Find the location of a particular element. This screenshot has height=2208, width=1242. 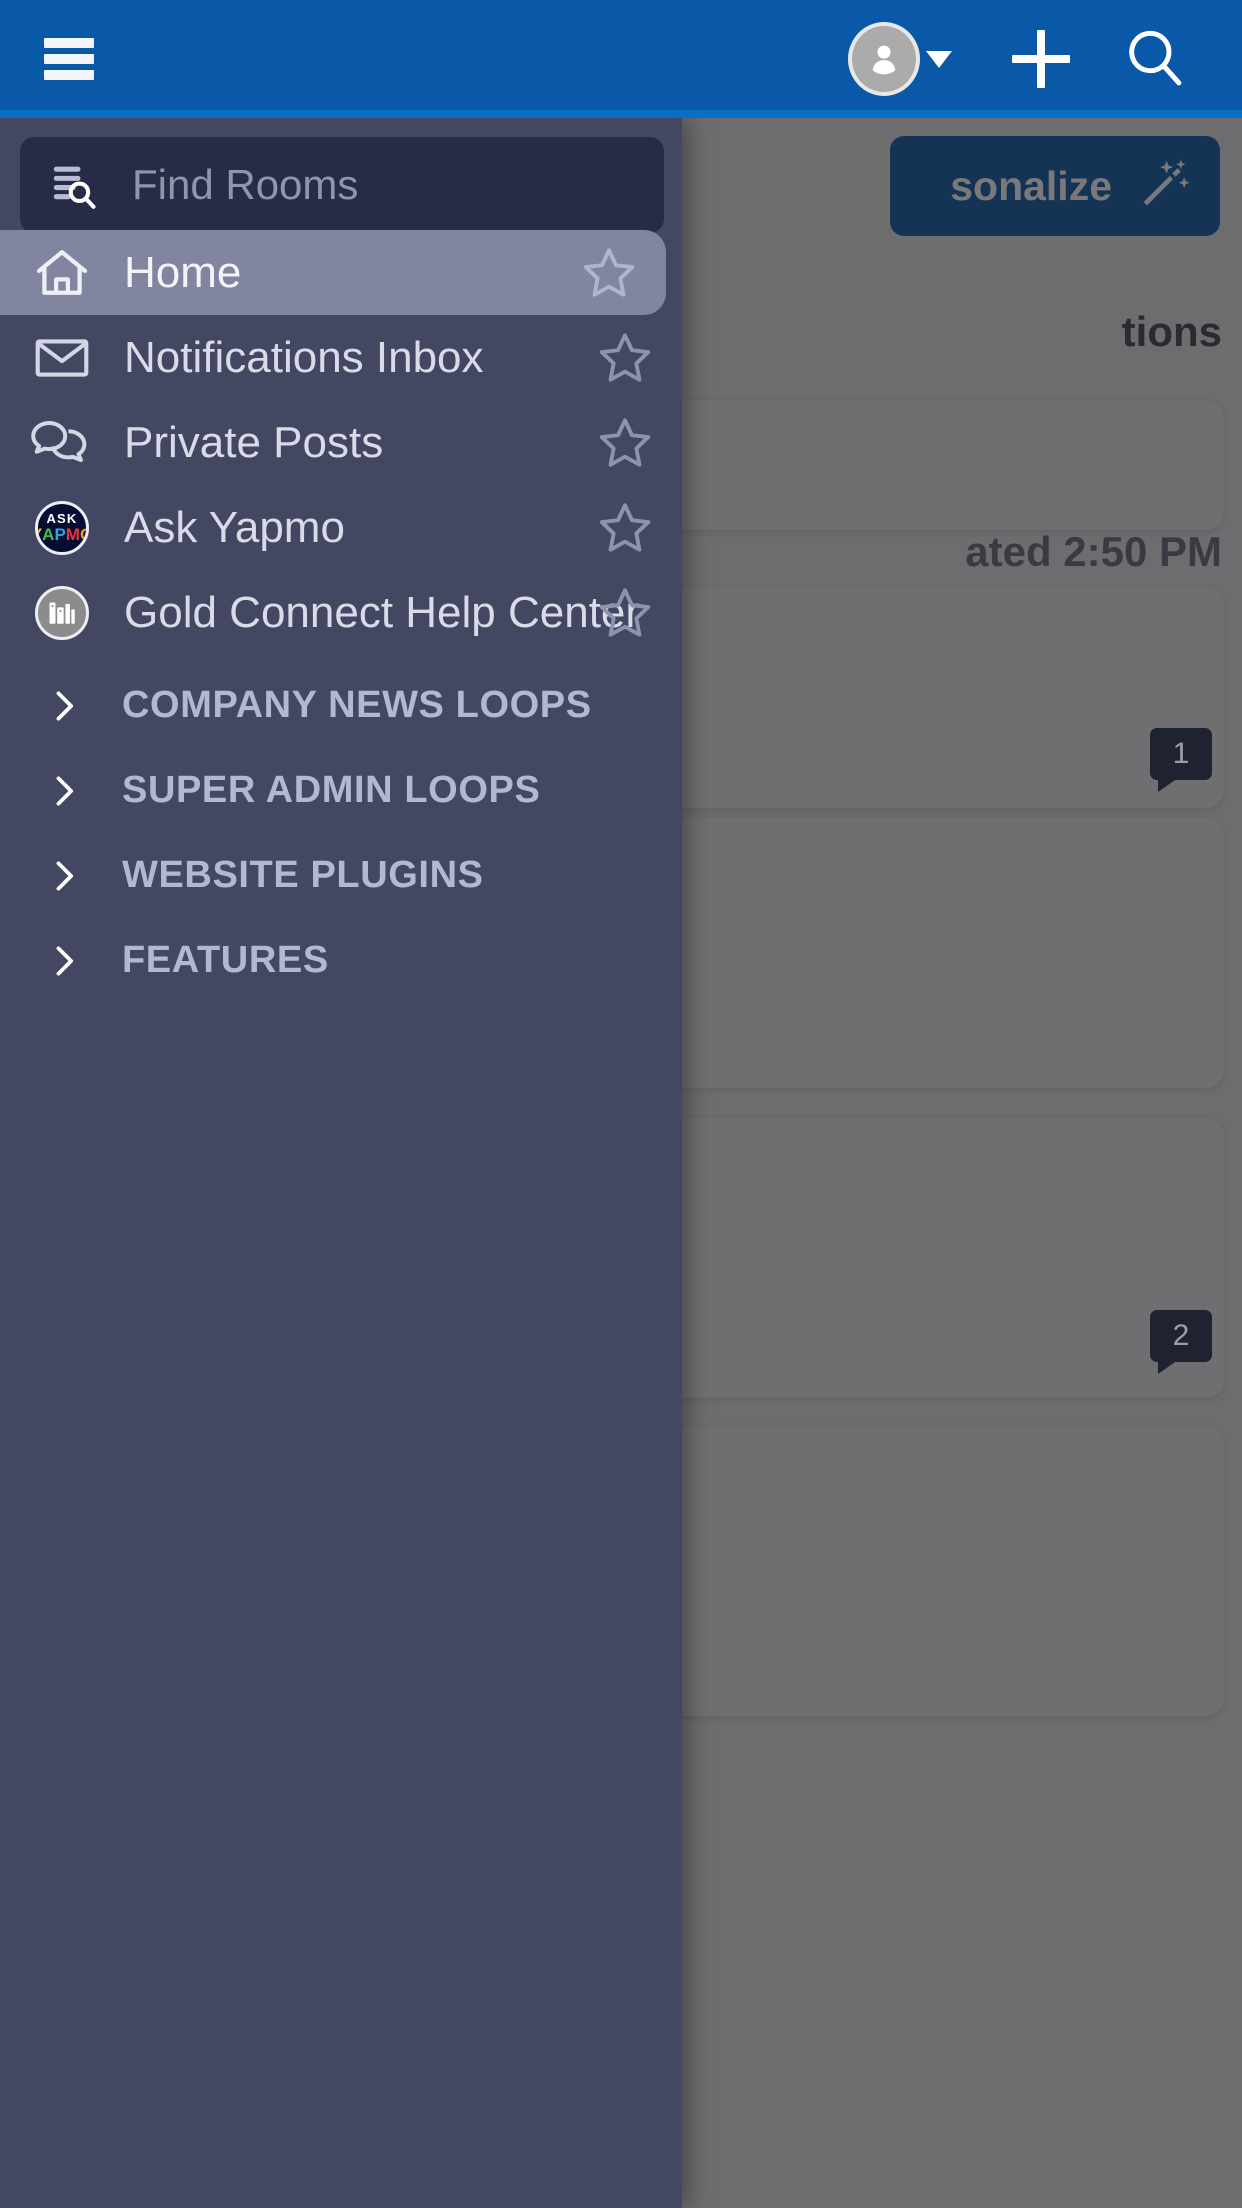

hamburger-icon is located at coordinates (69, 59).